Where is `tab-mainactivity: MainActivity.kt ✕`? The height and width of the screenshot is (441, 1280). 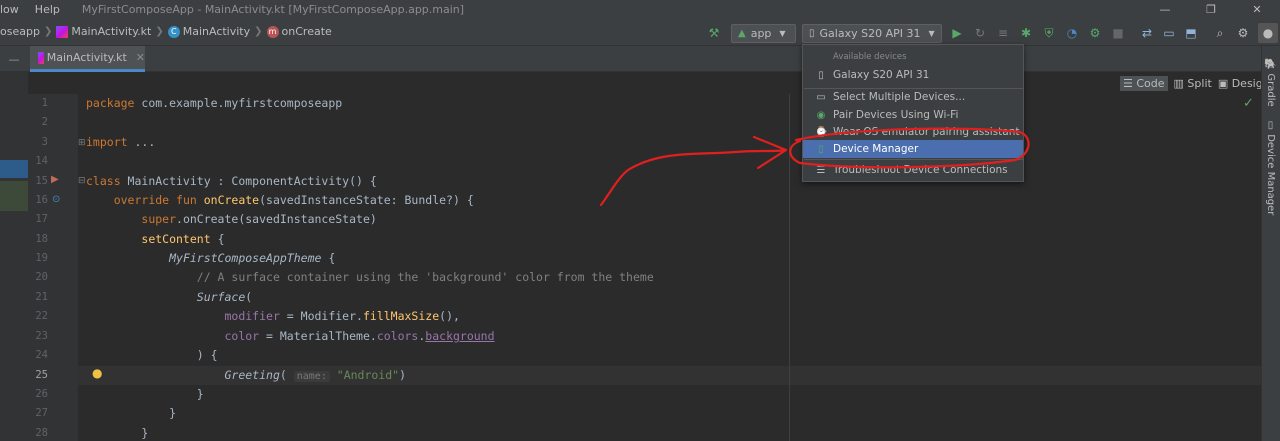 tab-mainactivity: MainActivity.kt ✕ is located at coordinates (87, 59).